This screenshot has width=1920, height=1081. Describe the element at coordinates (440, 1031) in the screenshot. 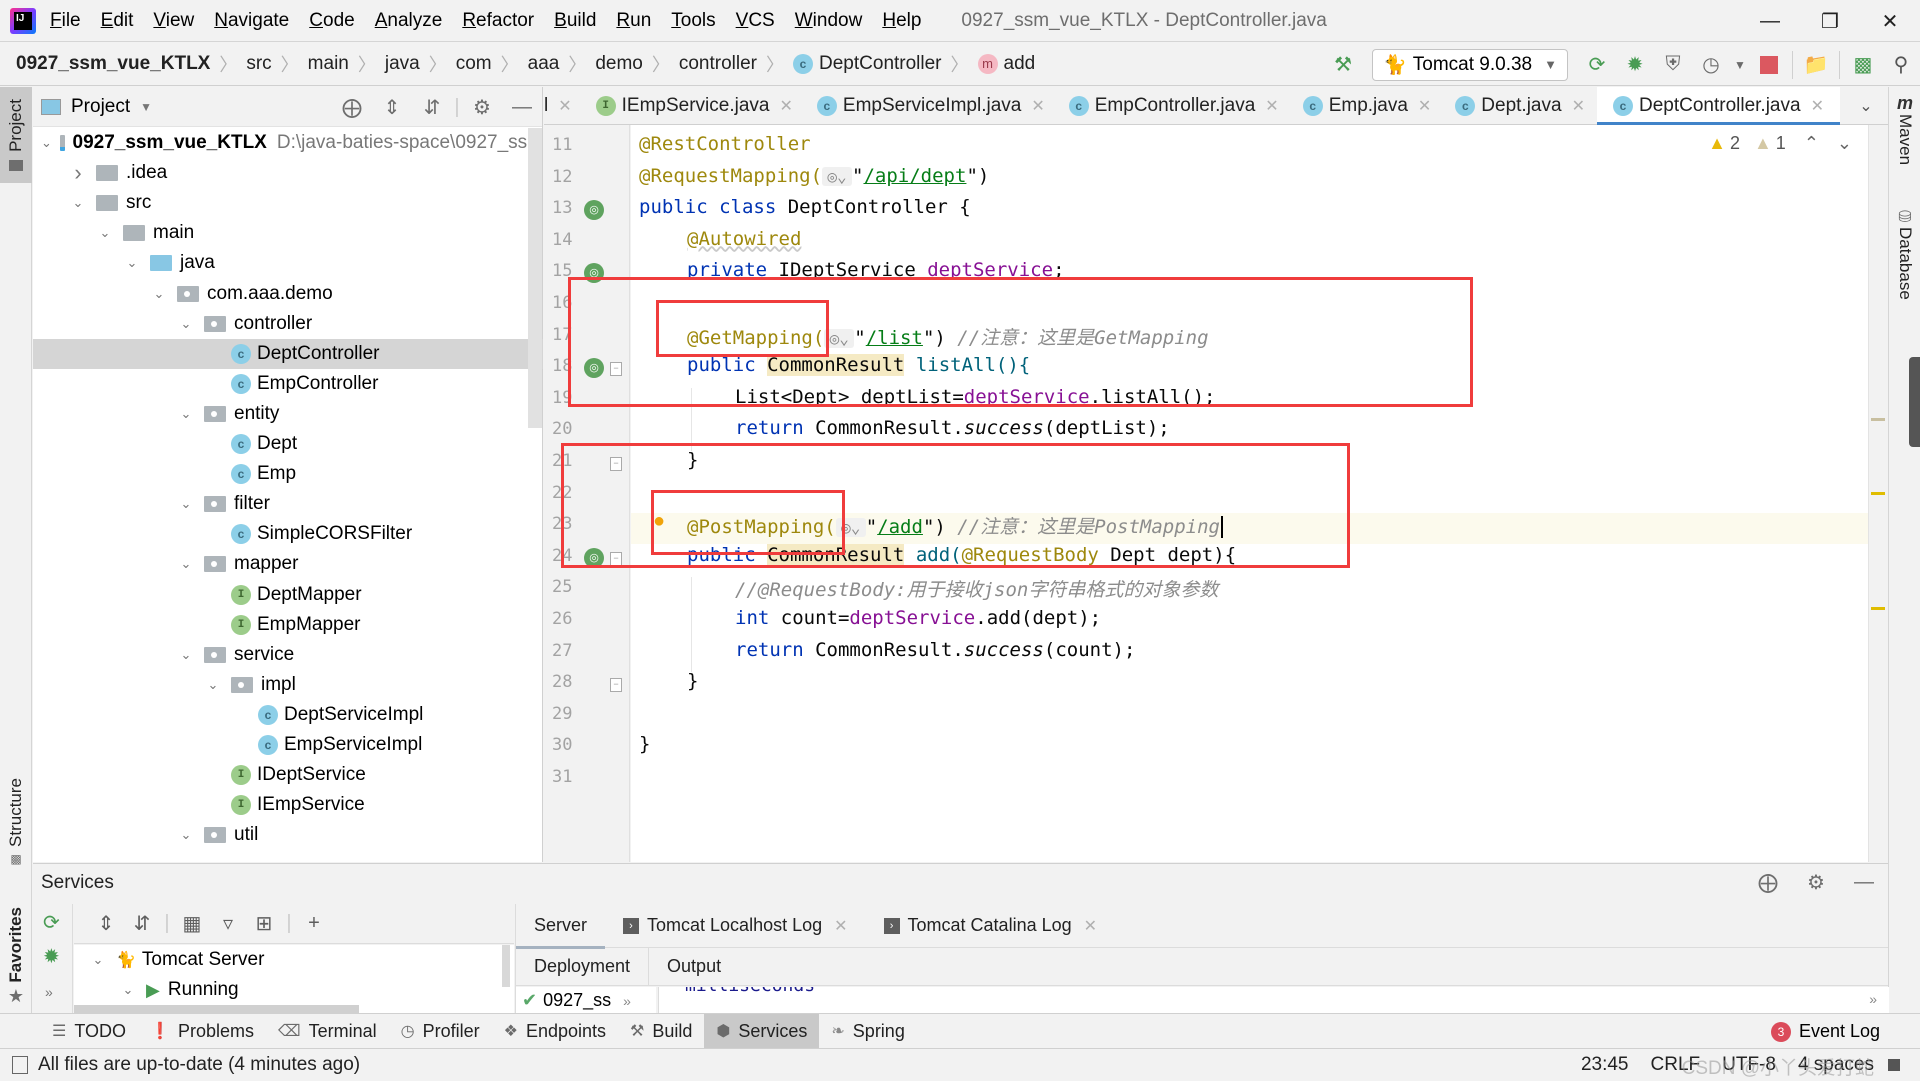

I see `tool-window-profiler: ◷ Profiler` at that location.